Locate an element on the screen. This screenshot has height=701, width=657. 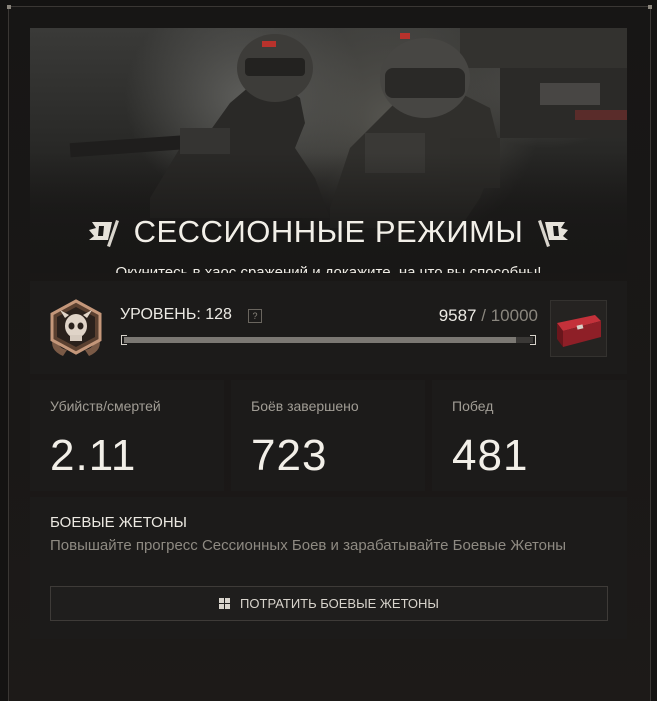
help-icon: ? is located at coordinates (255, 316).